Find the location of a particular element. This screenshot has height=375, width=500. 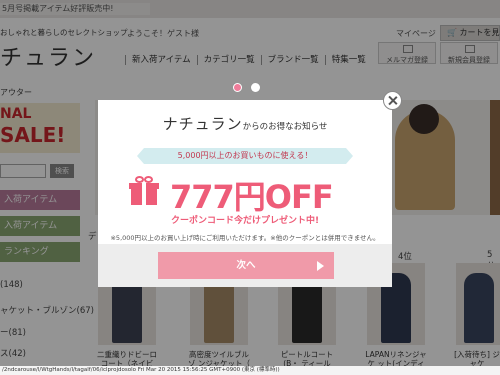

offer-ribbon: 5,000円以上のお買いものに使える！ is located at coordinates (245, 156).